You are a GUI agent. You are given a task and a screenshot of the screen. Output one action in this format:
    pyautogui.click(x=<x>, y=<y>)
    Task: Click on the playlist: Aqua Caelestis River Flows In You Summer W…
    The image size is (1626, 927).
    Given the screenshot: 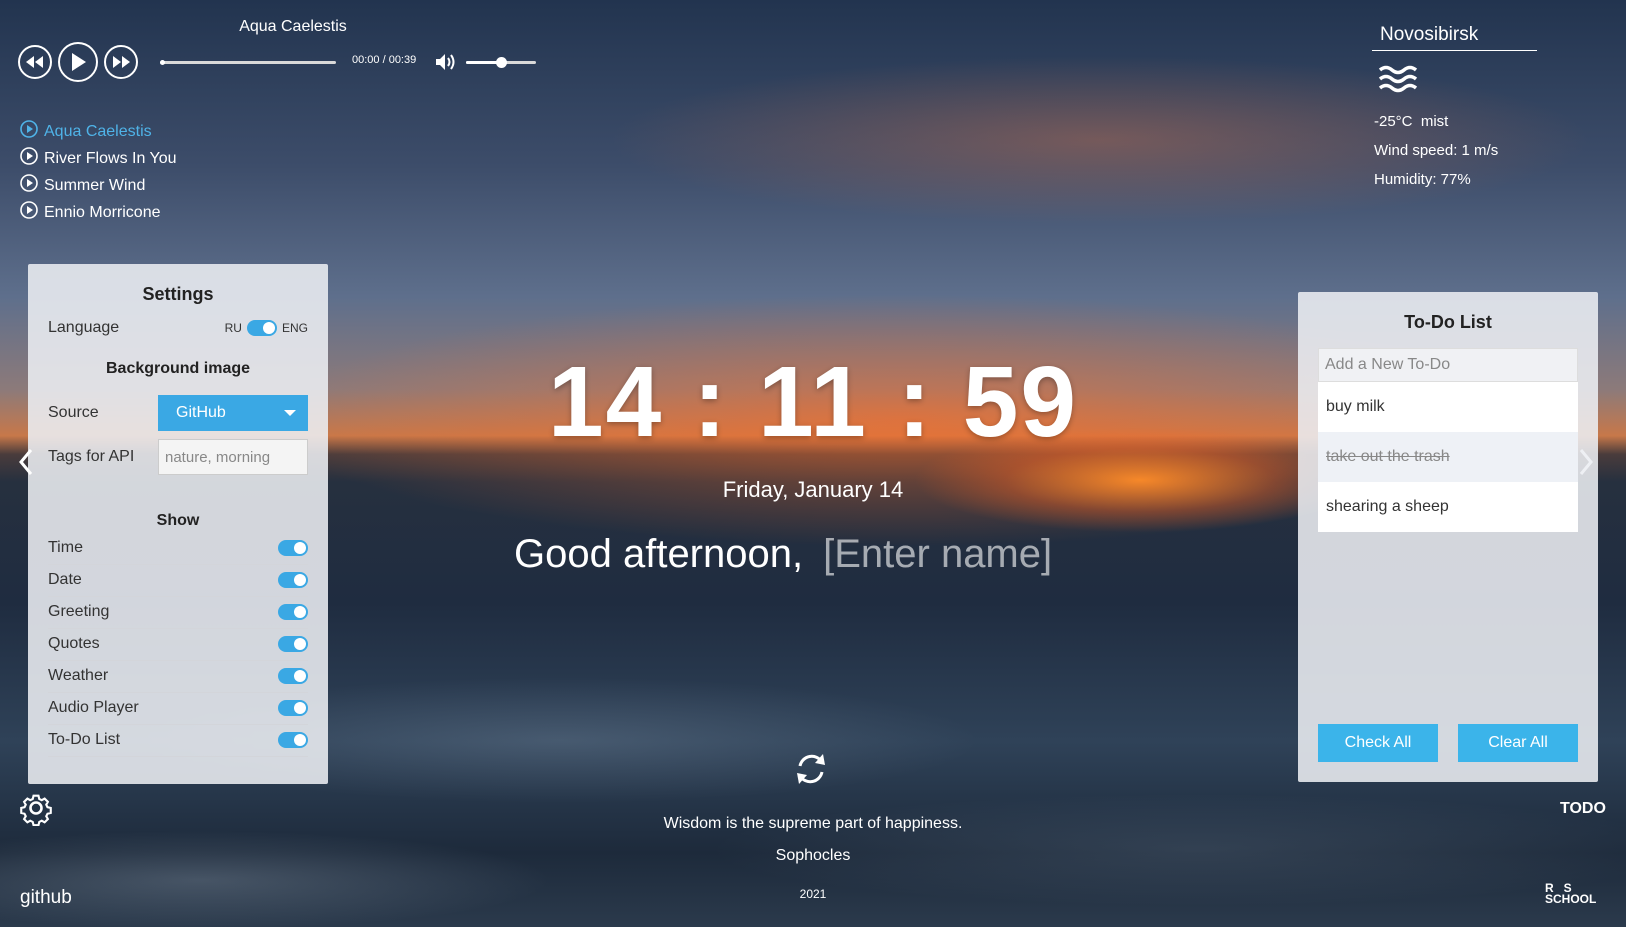 What is the action you would take?
    pyautogui.click(x=98, y=172)
    